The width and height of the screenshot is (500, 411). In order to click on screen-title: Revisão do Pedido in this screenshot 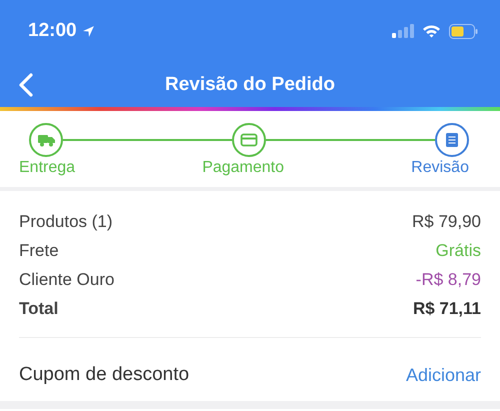, I will do `click(250, 85)`.